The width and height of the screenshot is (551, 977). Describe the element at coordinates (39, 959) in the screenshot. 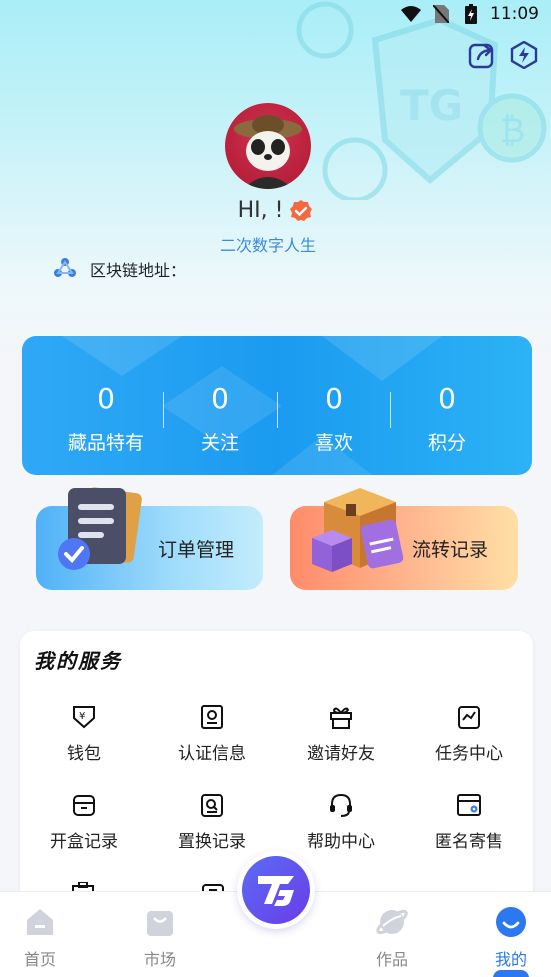

I see `tab-label: 首页` at that location.